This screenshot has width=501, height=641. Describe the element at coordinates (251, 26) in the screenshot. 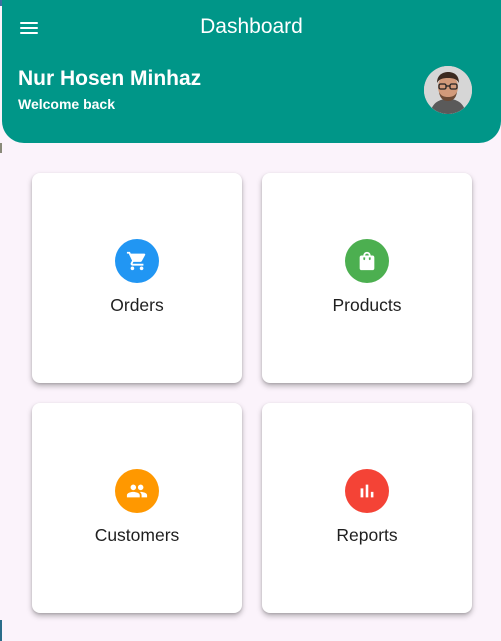

I see `page-title: Dashboard` at that location.